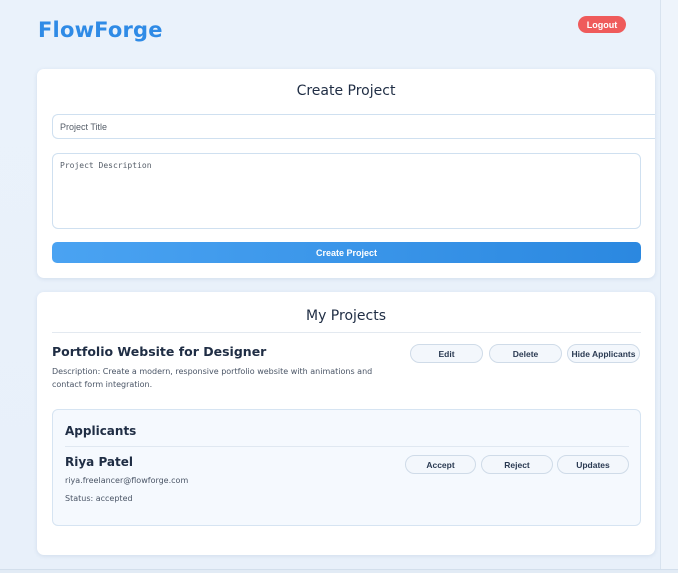 The width and height of the screenshot is (678, 573). What do you see at coordinates (101, 431) in the screenshot?
I see `applicants-title: Applicants` at bounding box center [101, 431].